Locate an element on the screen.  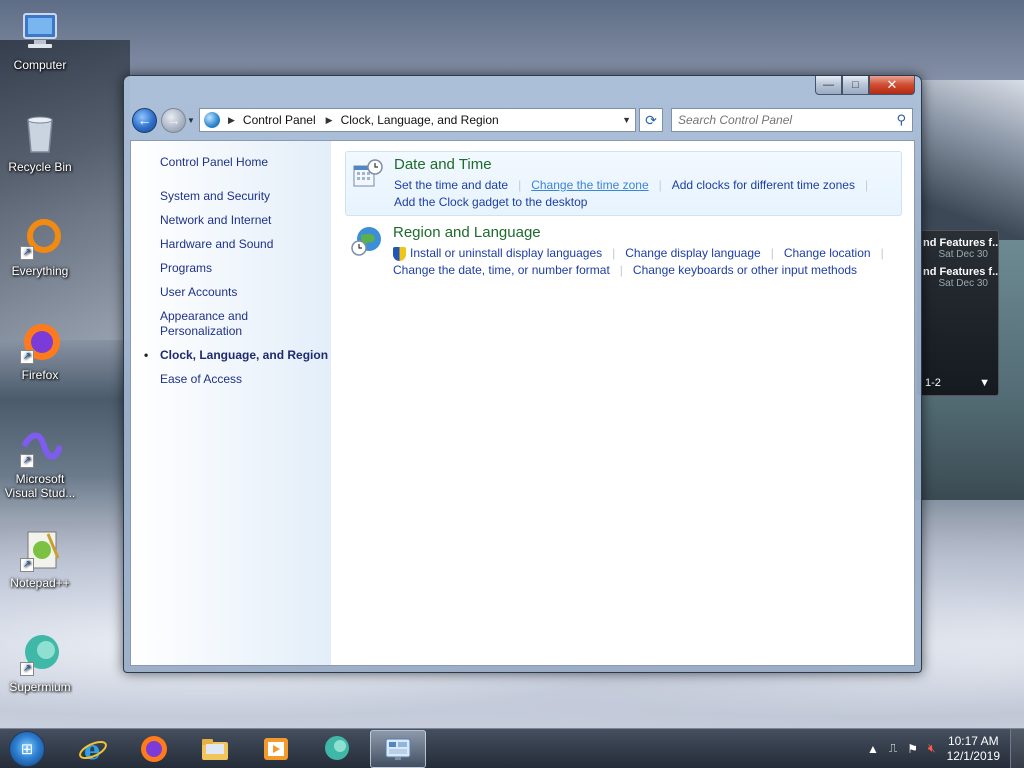
section-title: Date and Time is located at coordinates (644, 164).